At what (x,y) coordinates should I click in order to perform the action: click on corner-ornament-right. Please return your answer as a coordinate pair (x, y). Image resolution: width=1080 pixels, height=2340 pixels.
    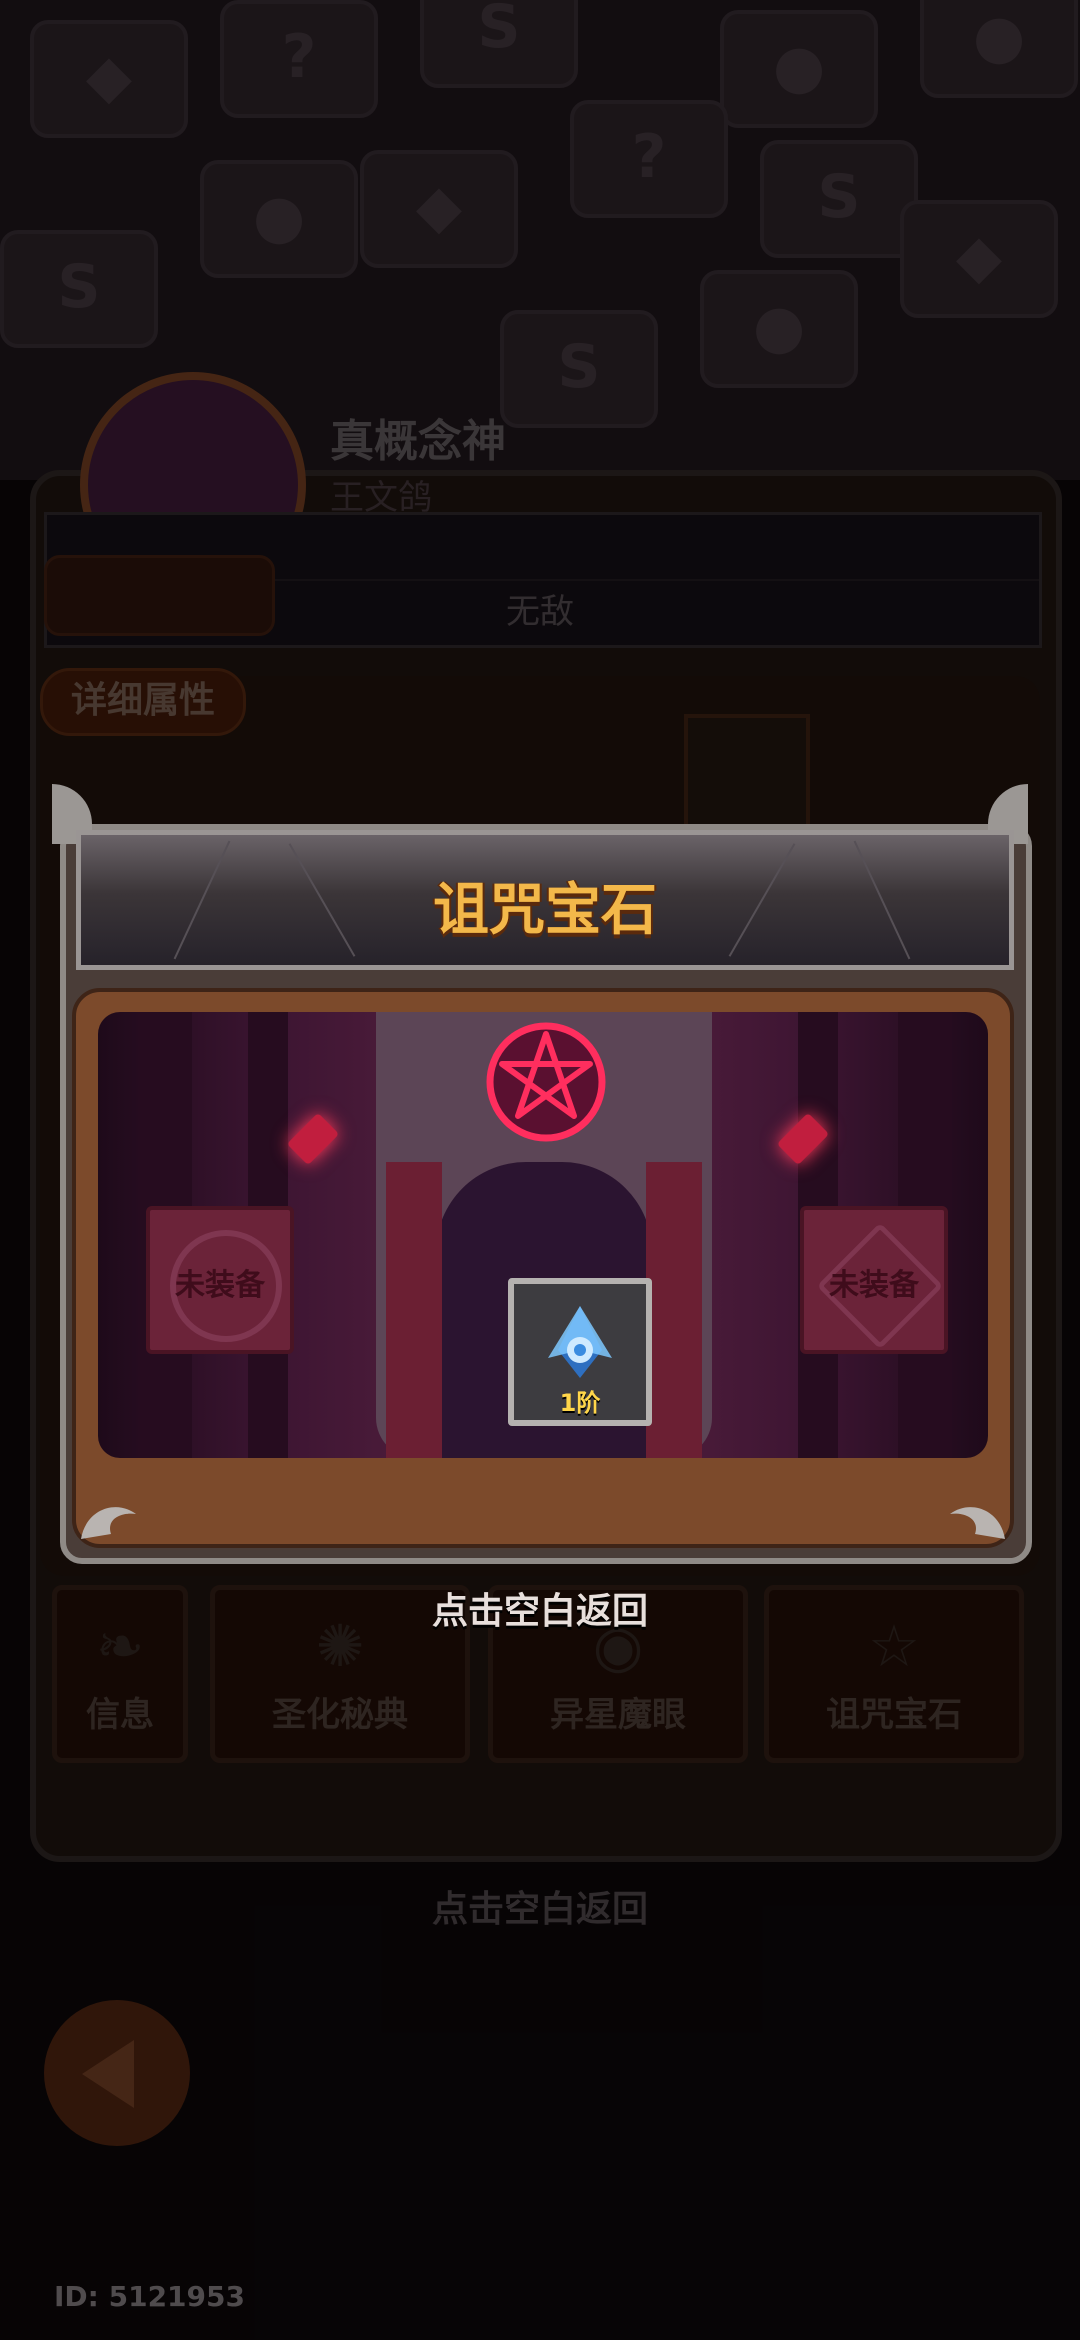
    Looking at the image, I should click on (977, 1523).